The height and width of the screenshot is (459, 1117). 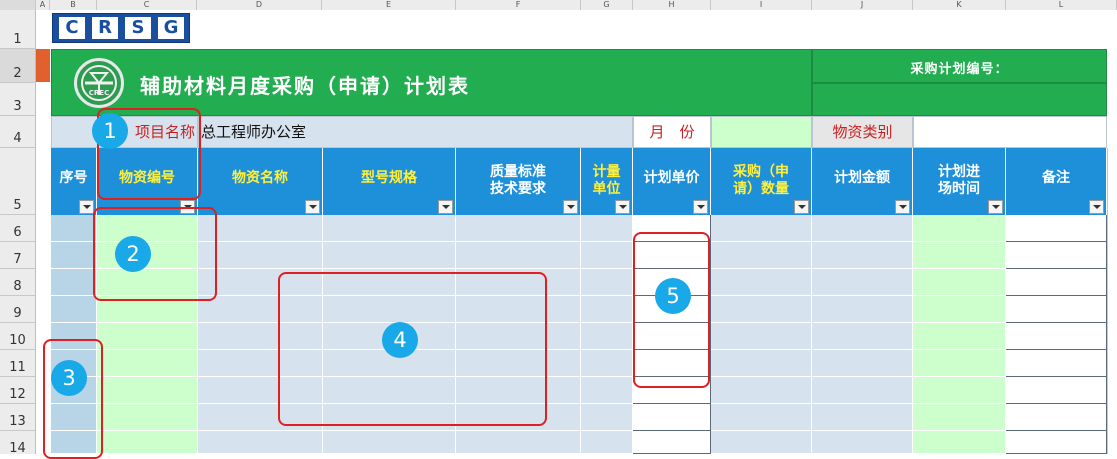 What do you see at coordinates (1010, 132) in the screenshot?
I see `category-value-cell` at bounding box center [1010, 132].